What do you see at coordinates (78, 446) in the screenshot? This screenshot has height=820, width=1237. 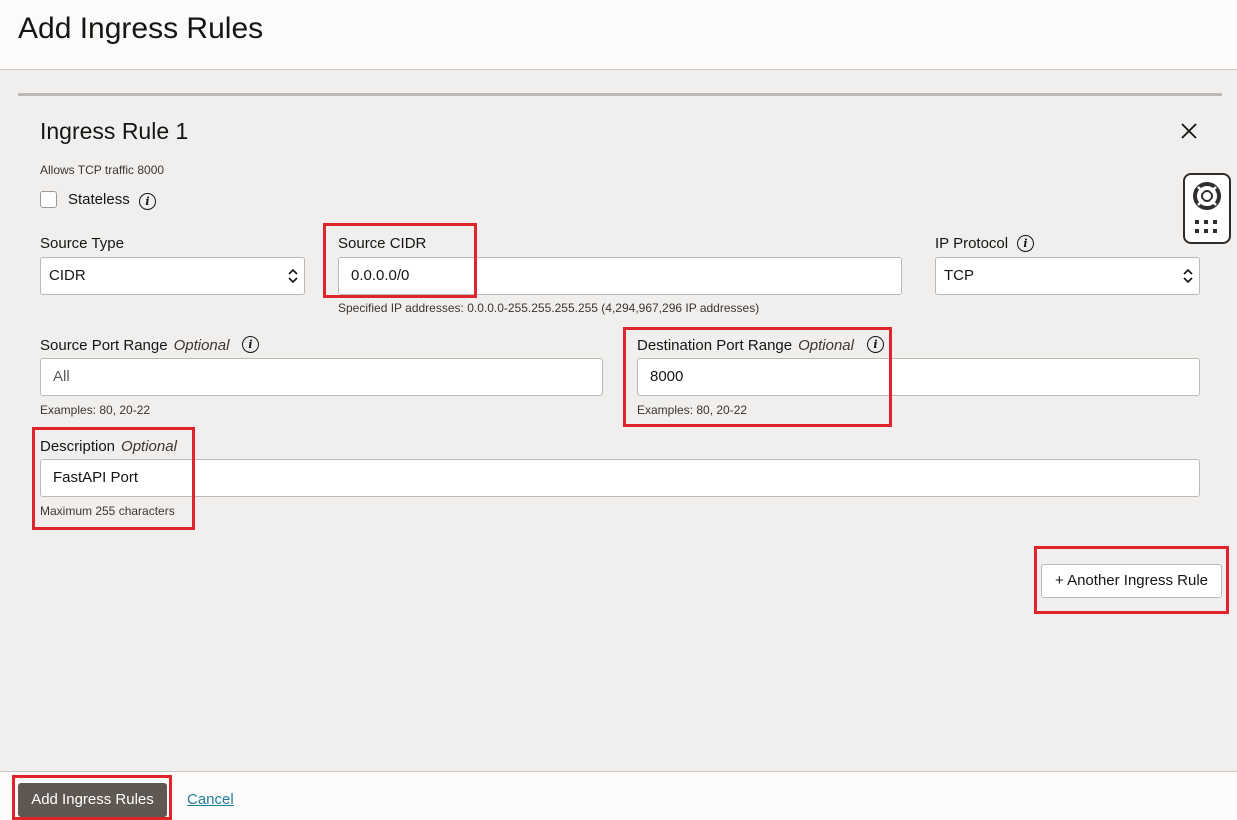 I see `description-label-text: Description` at bounding box center [78, 446].